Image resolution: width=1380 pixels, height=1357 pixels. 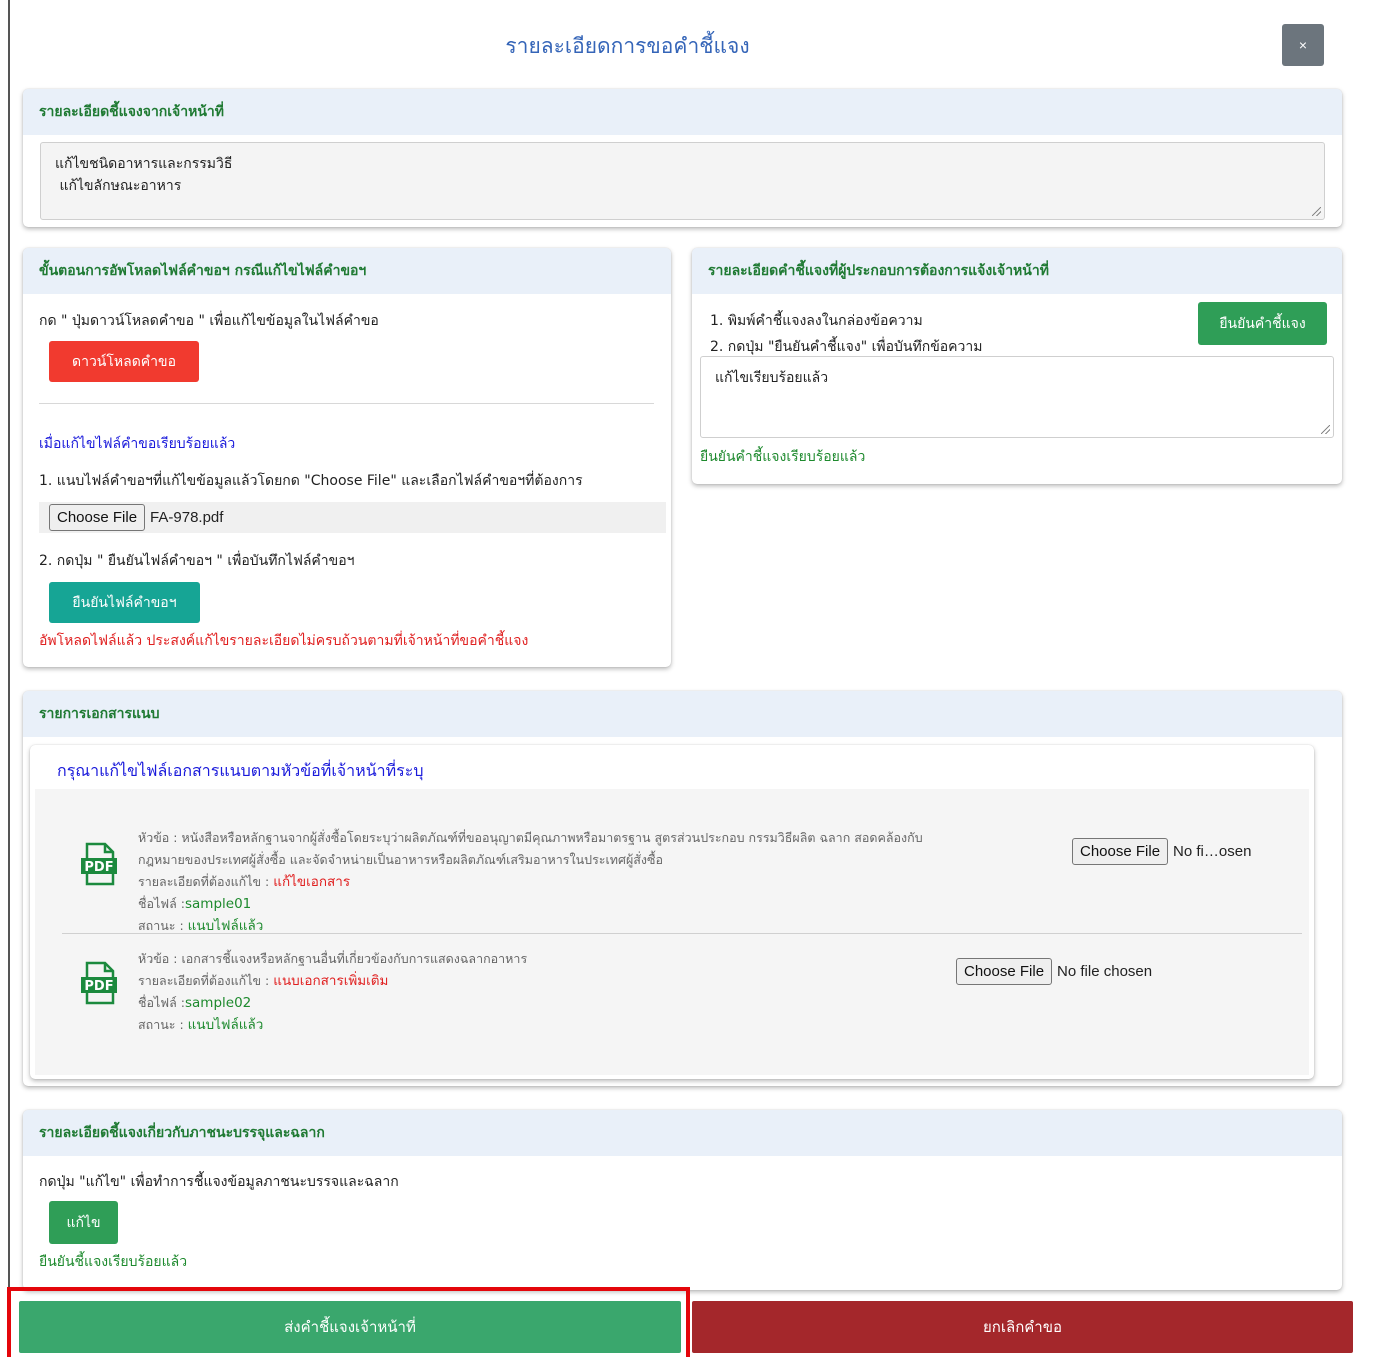 What do you see at coordinates (124, 602) in the screenshot?
I see `confirm-request-file-button: ยืนยันไฟล์คำขอฯ` at bounding box center [124, 602].